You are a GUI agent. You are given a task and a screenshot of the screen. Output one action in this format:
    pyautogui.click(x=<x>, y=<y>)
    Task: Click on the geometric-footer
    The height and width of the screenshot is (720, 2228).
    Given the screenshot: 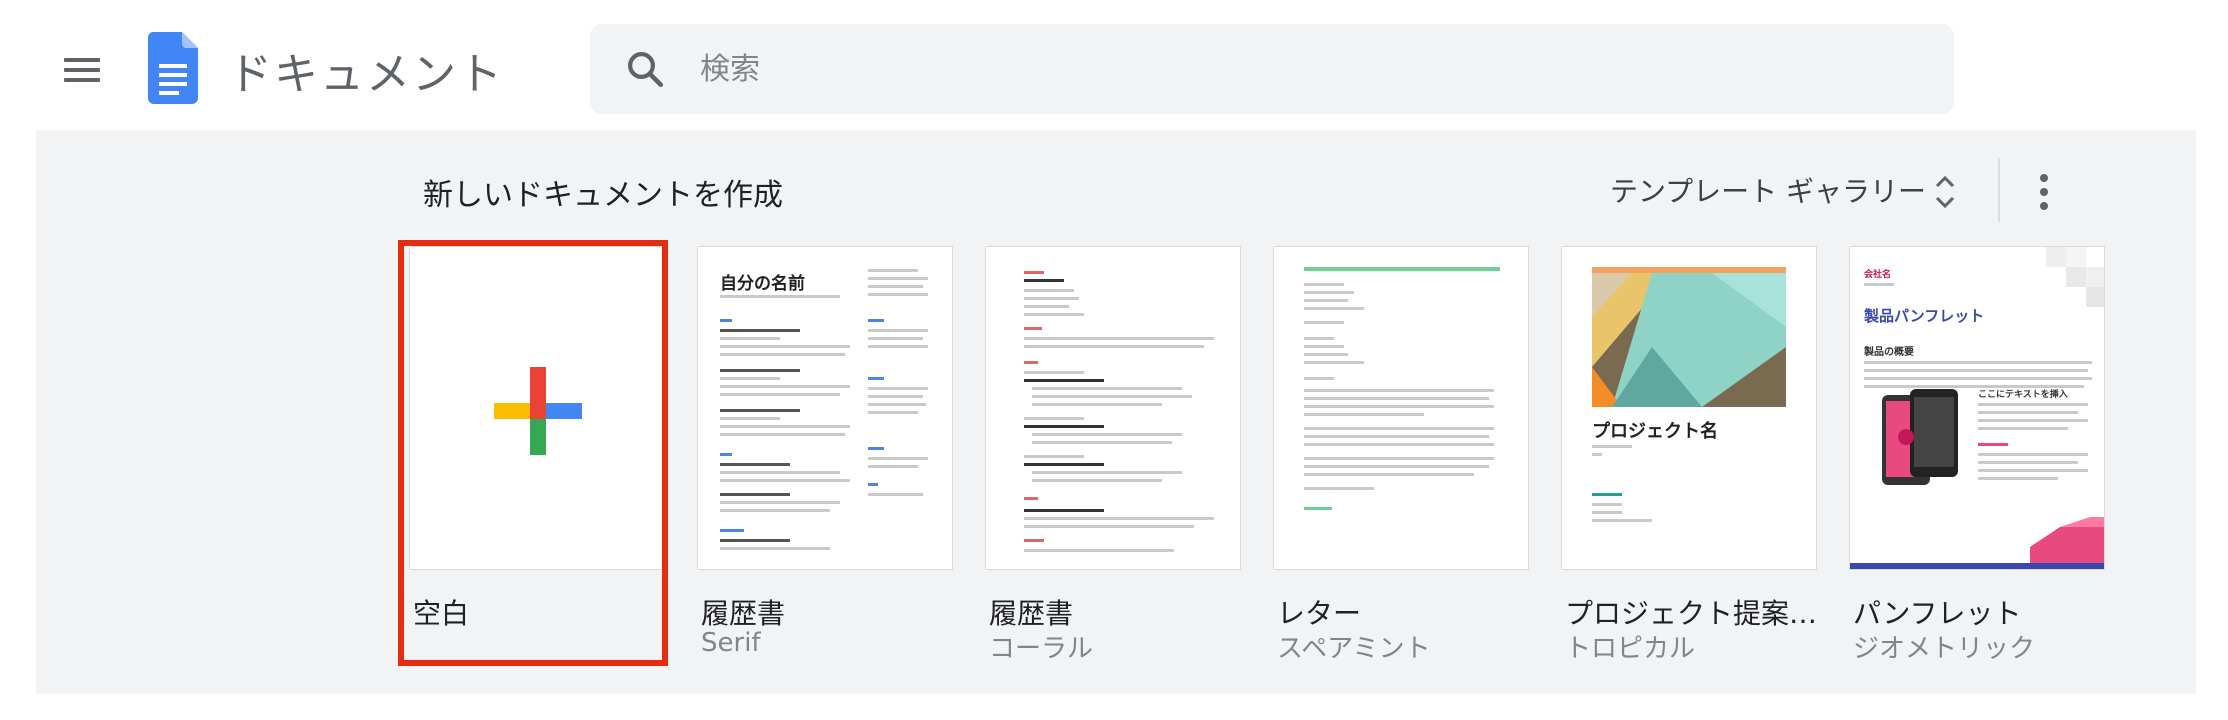 What is the action you would take?
    pyautogui.click(x=1977, y=543)
    